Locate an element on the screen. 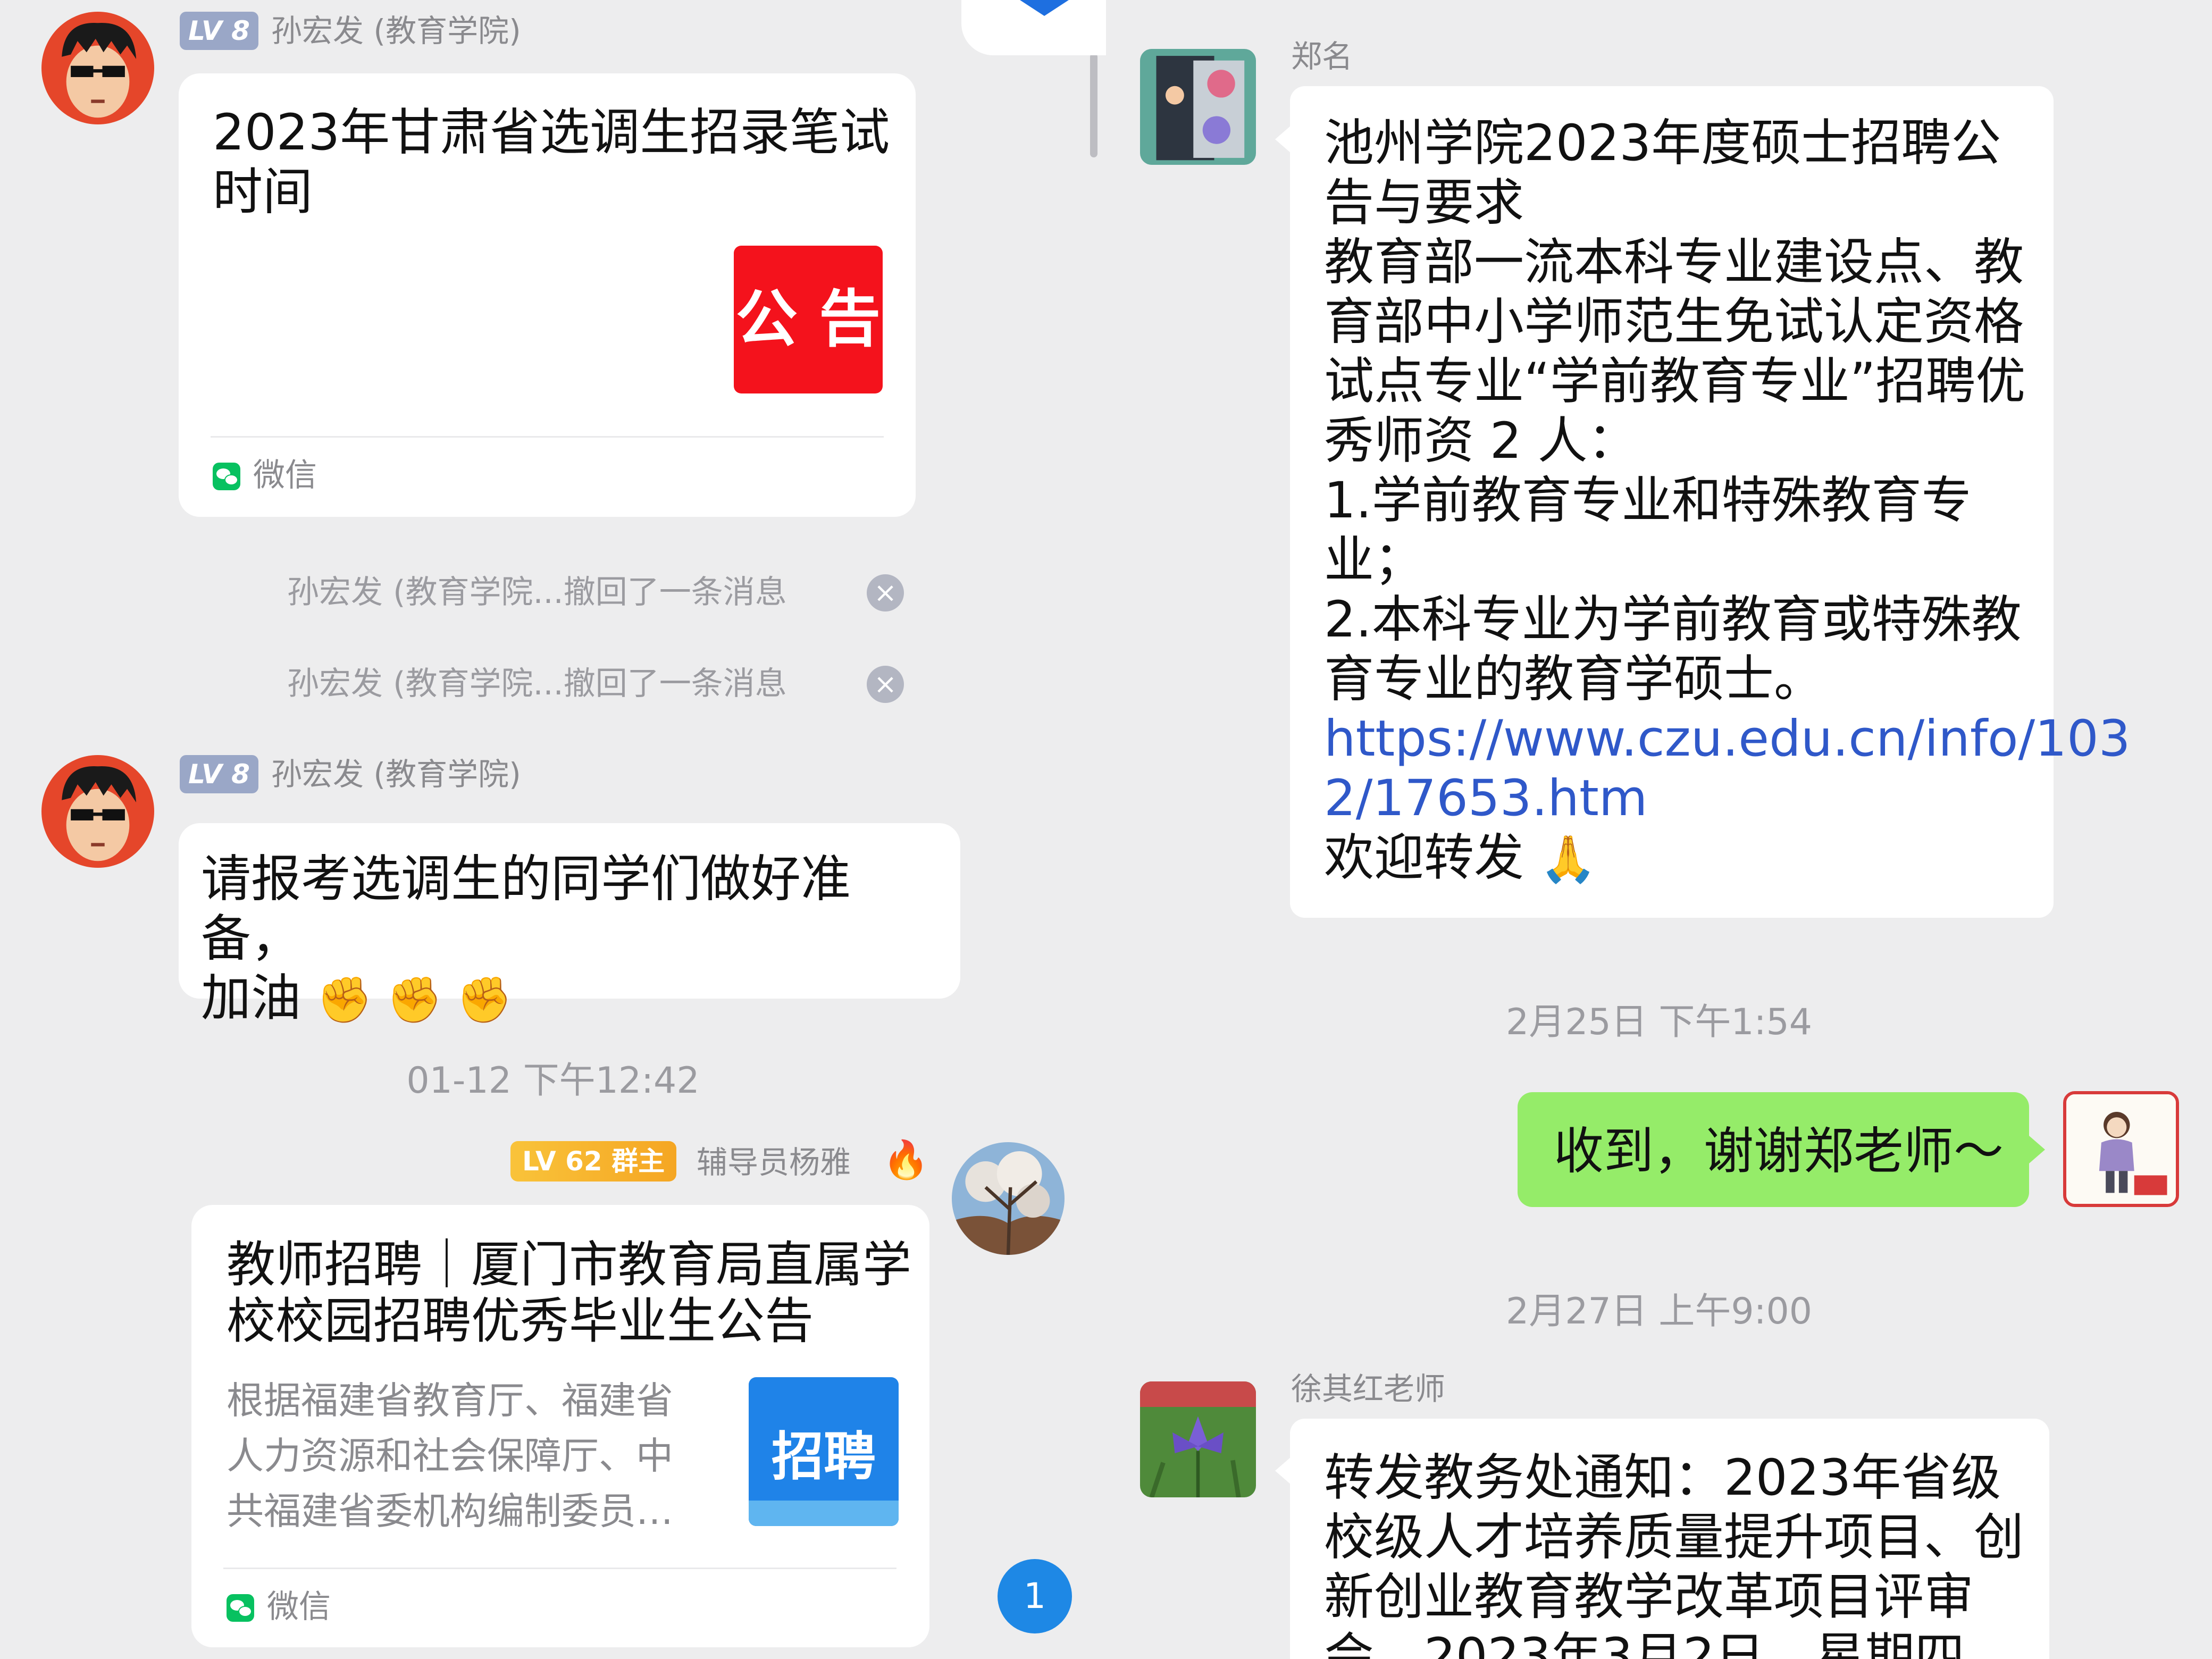 The image size is (2212, 1659). folded-hands-emoji-icon: 🙏 is located at coordinates (1568, 859).